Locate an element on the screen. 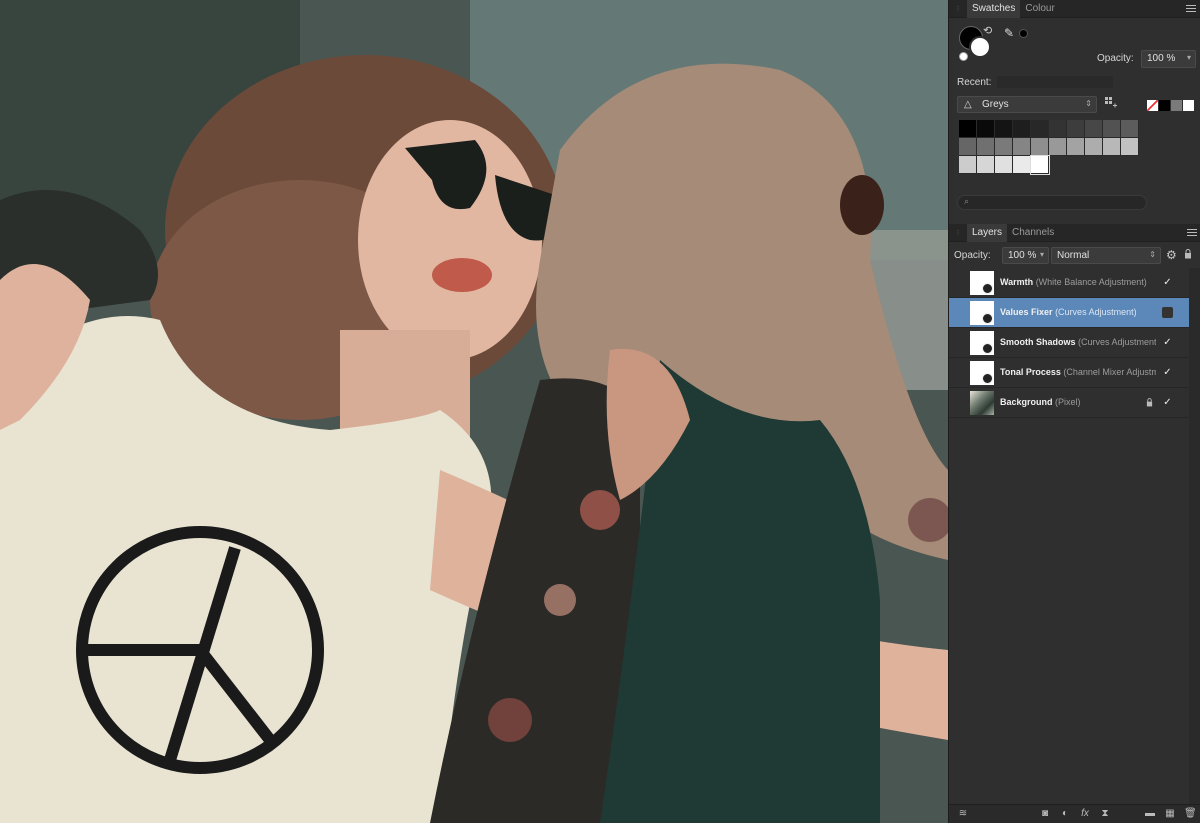 This screenshot has height=823, width=1200. layer-opacity-label: Opacity: is located at coordinates (972, 255).